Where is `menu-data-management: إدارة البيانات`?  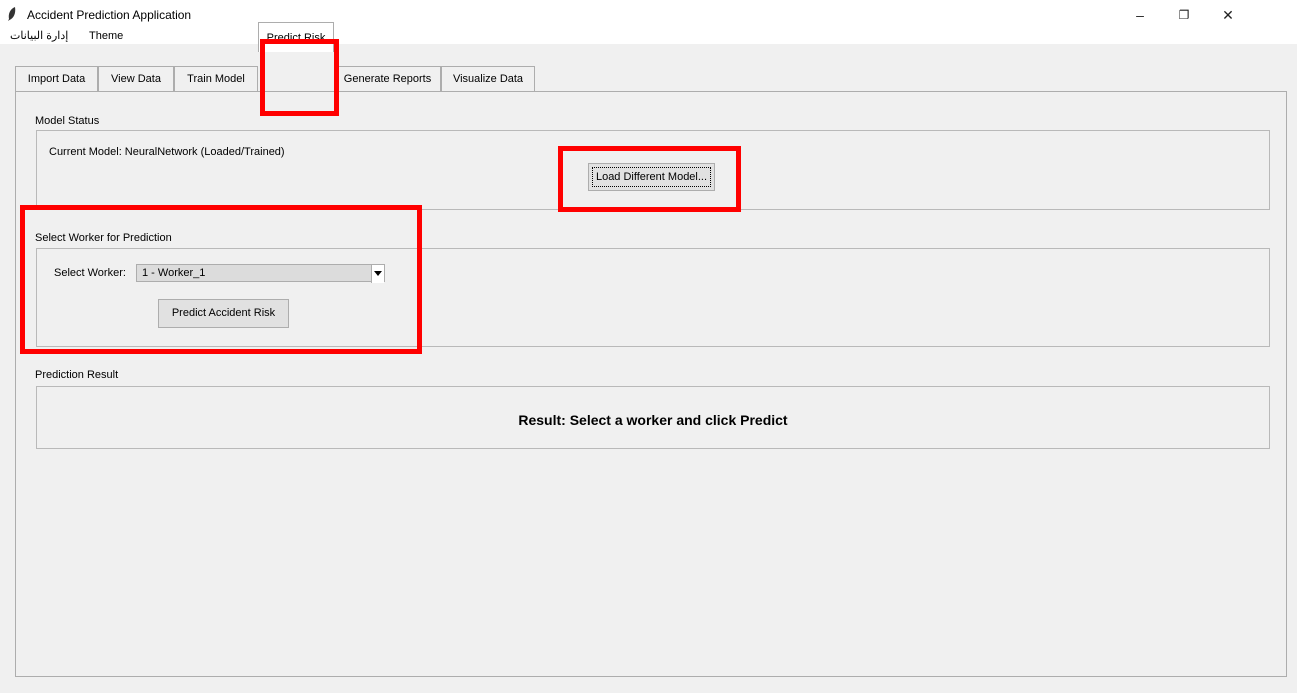 menu-data-management: إدارة البيانات is located at coordinates (39, 36).